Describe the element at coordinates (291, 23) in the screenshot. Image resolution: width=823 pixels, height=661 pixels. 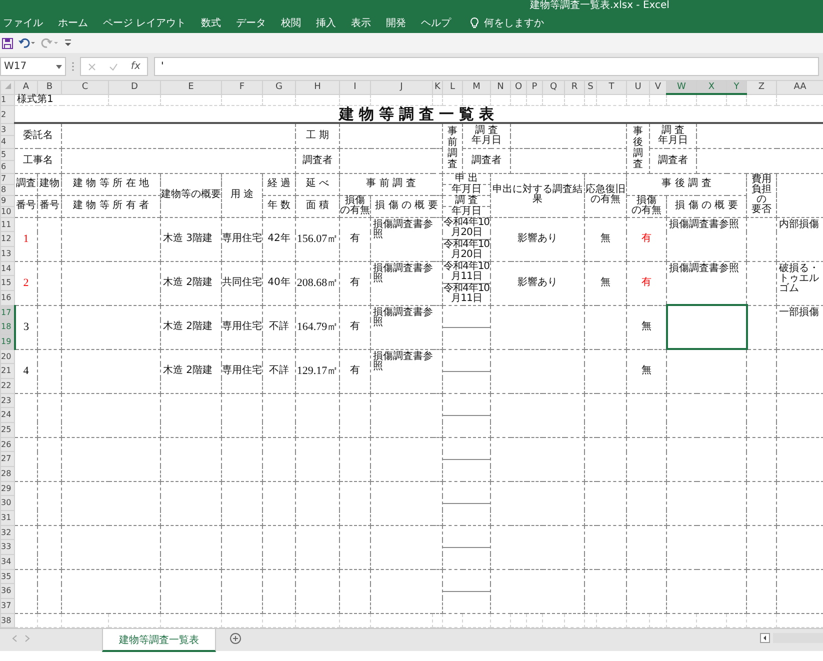
I see `menu-item: 校閲` at that location.